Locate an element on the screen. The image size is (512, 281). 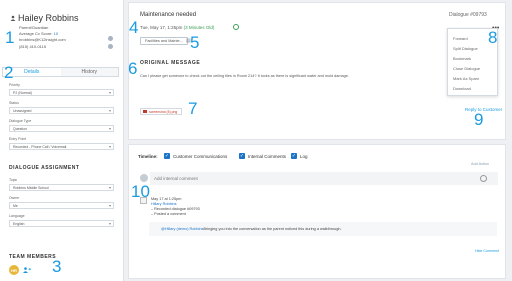
priority-label: Priority is located at coordinates (14, 85).